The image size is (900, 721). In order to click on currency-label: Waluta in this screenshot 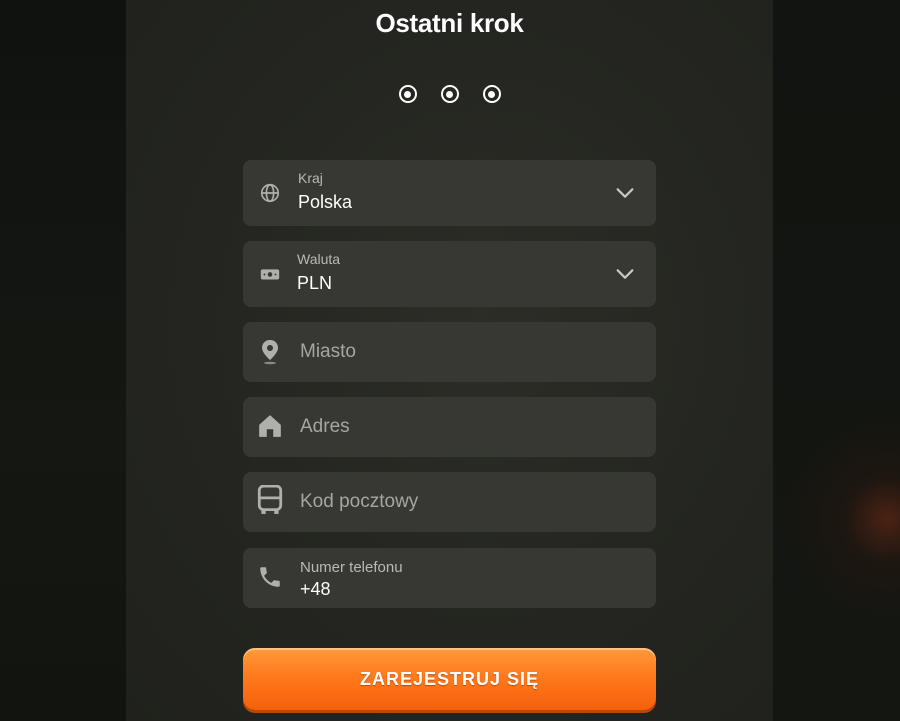, I will do `click(319, 259)`.